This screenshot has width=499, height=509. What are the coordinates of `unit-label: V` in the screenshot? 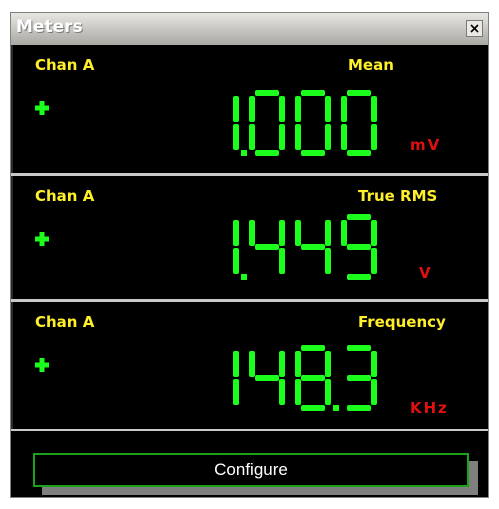 It's located at (426, 273).